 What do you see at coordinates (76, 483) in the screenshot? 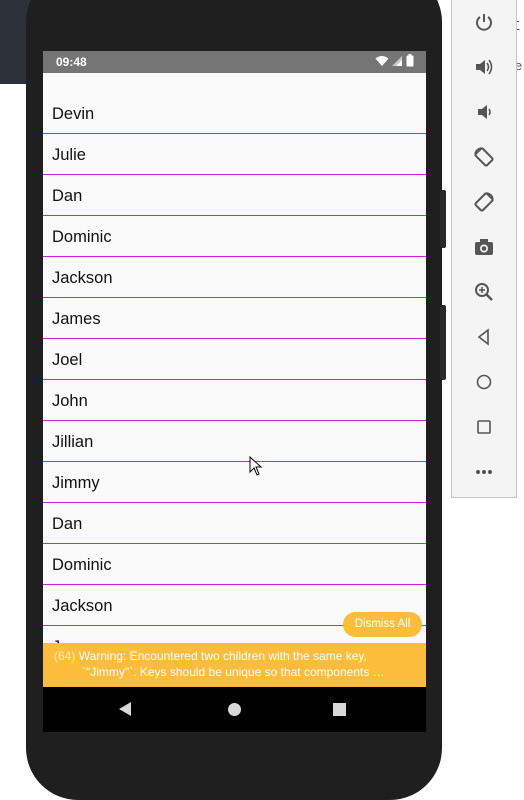
I see `list-item-label: Jimmy` at bounding box center [76, 483].